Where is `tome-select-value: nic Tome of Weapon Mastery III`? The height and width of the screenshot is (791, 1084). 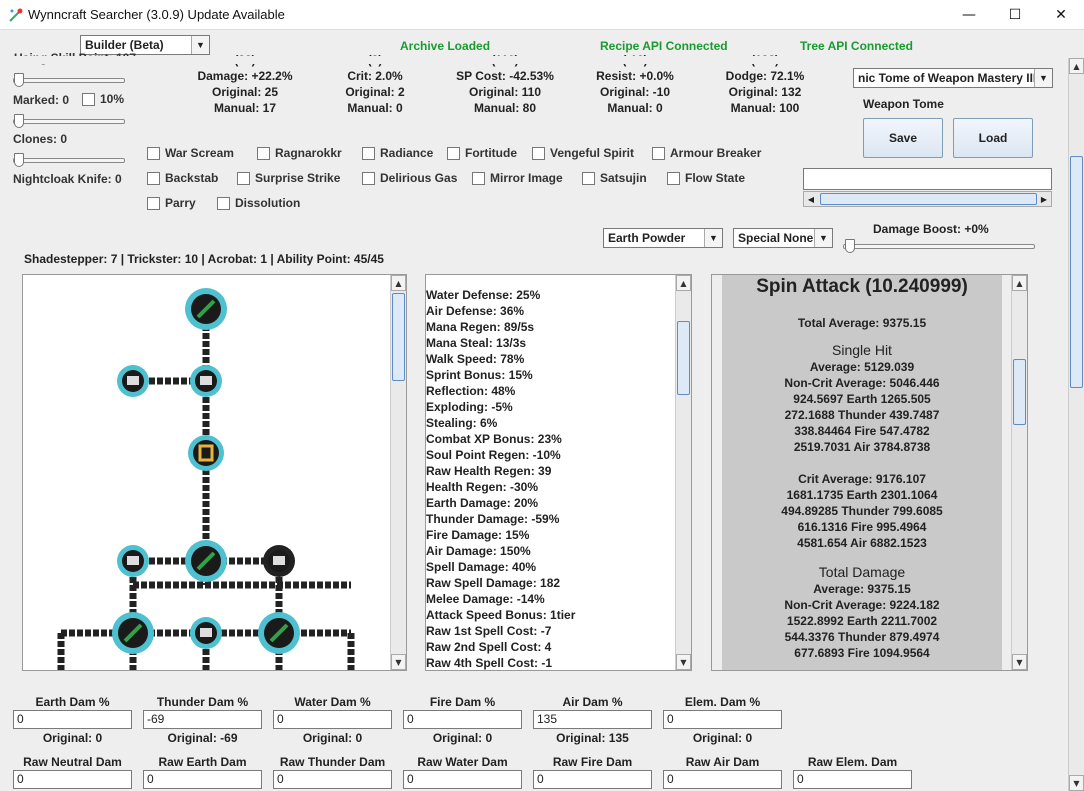 tome-select-value: nic Tome of Weapon Mastery III is located at coordinates (947, 78).